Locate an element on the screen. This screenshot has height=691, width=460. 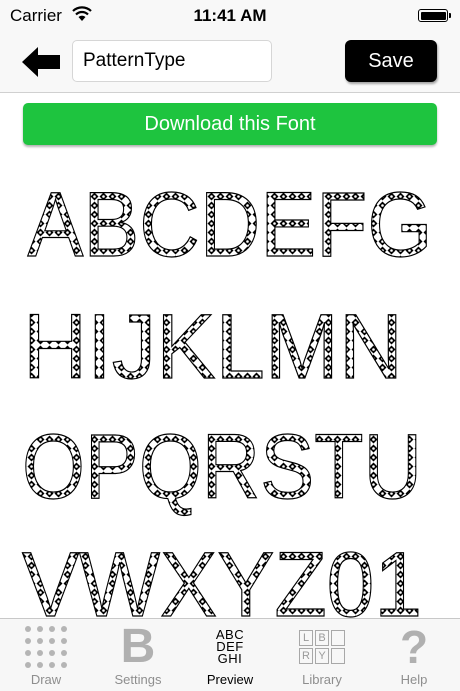
question-mark-icon: ? is located at coordinates (414, 647).